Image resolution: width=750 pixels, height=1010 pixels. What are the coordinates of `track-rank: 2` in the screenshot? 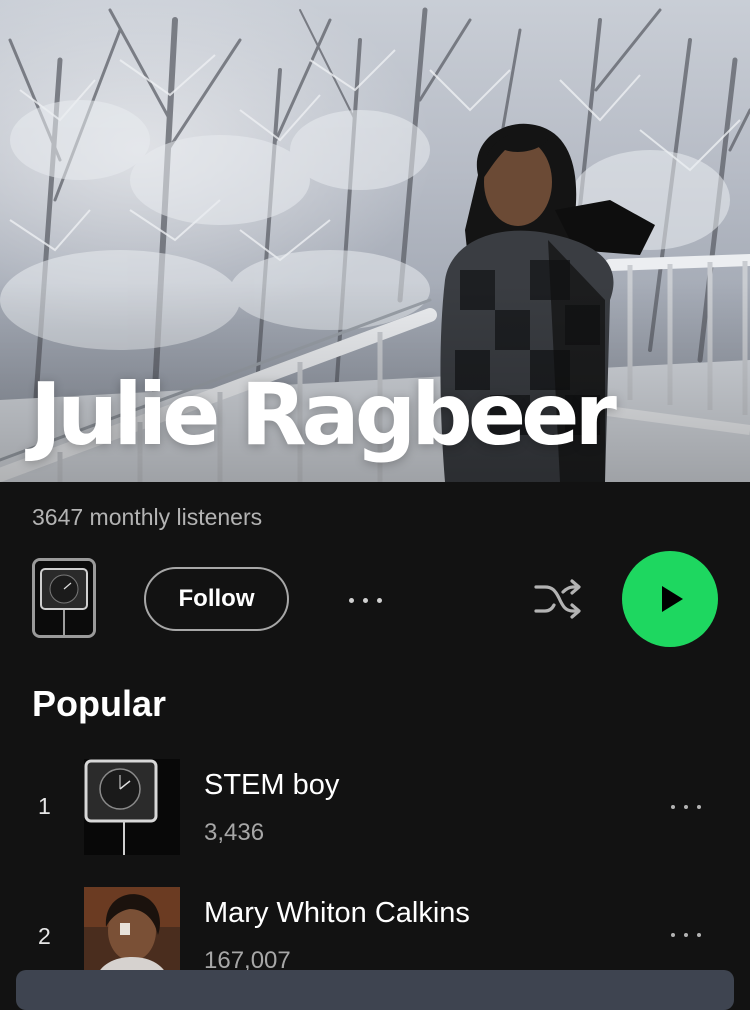 It's located at (44, 936).